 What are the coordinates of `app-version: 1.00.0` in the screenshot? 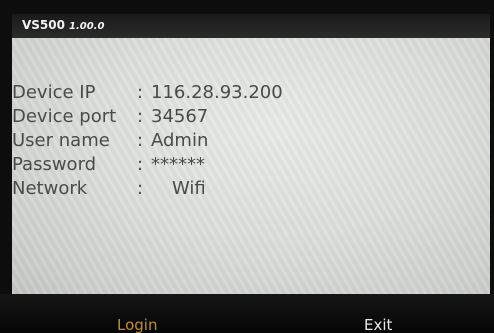 It's located at (86, 26).